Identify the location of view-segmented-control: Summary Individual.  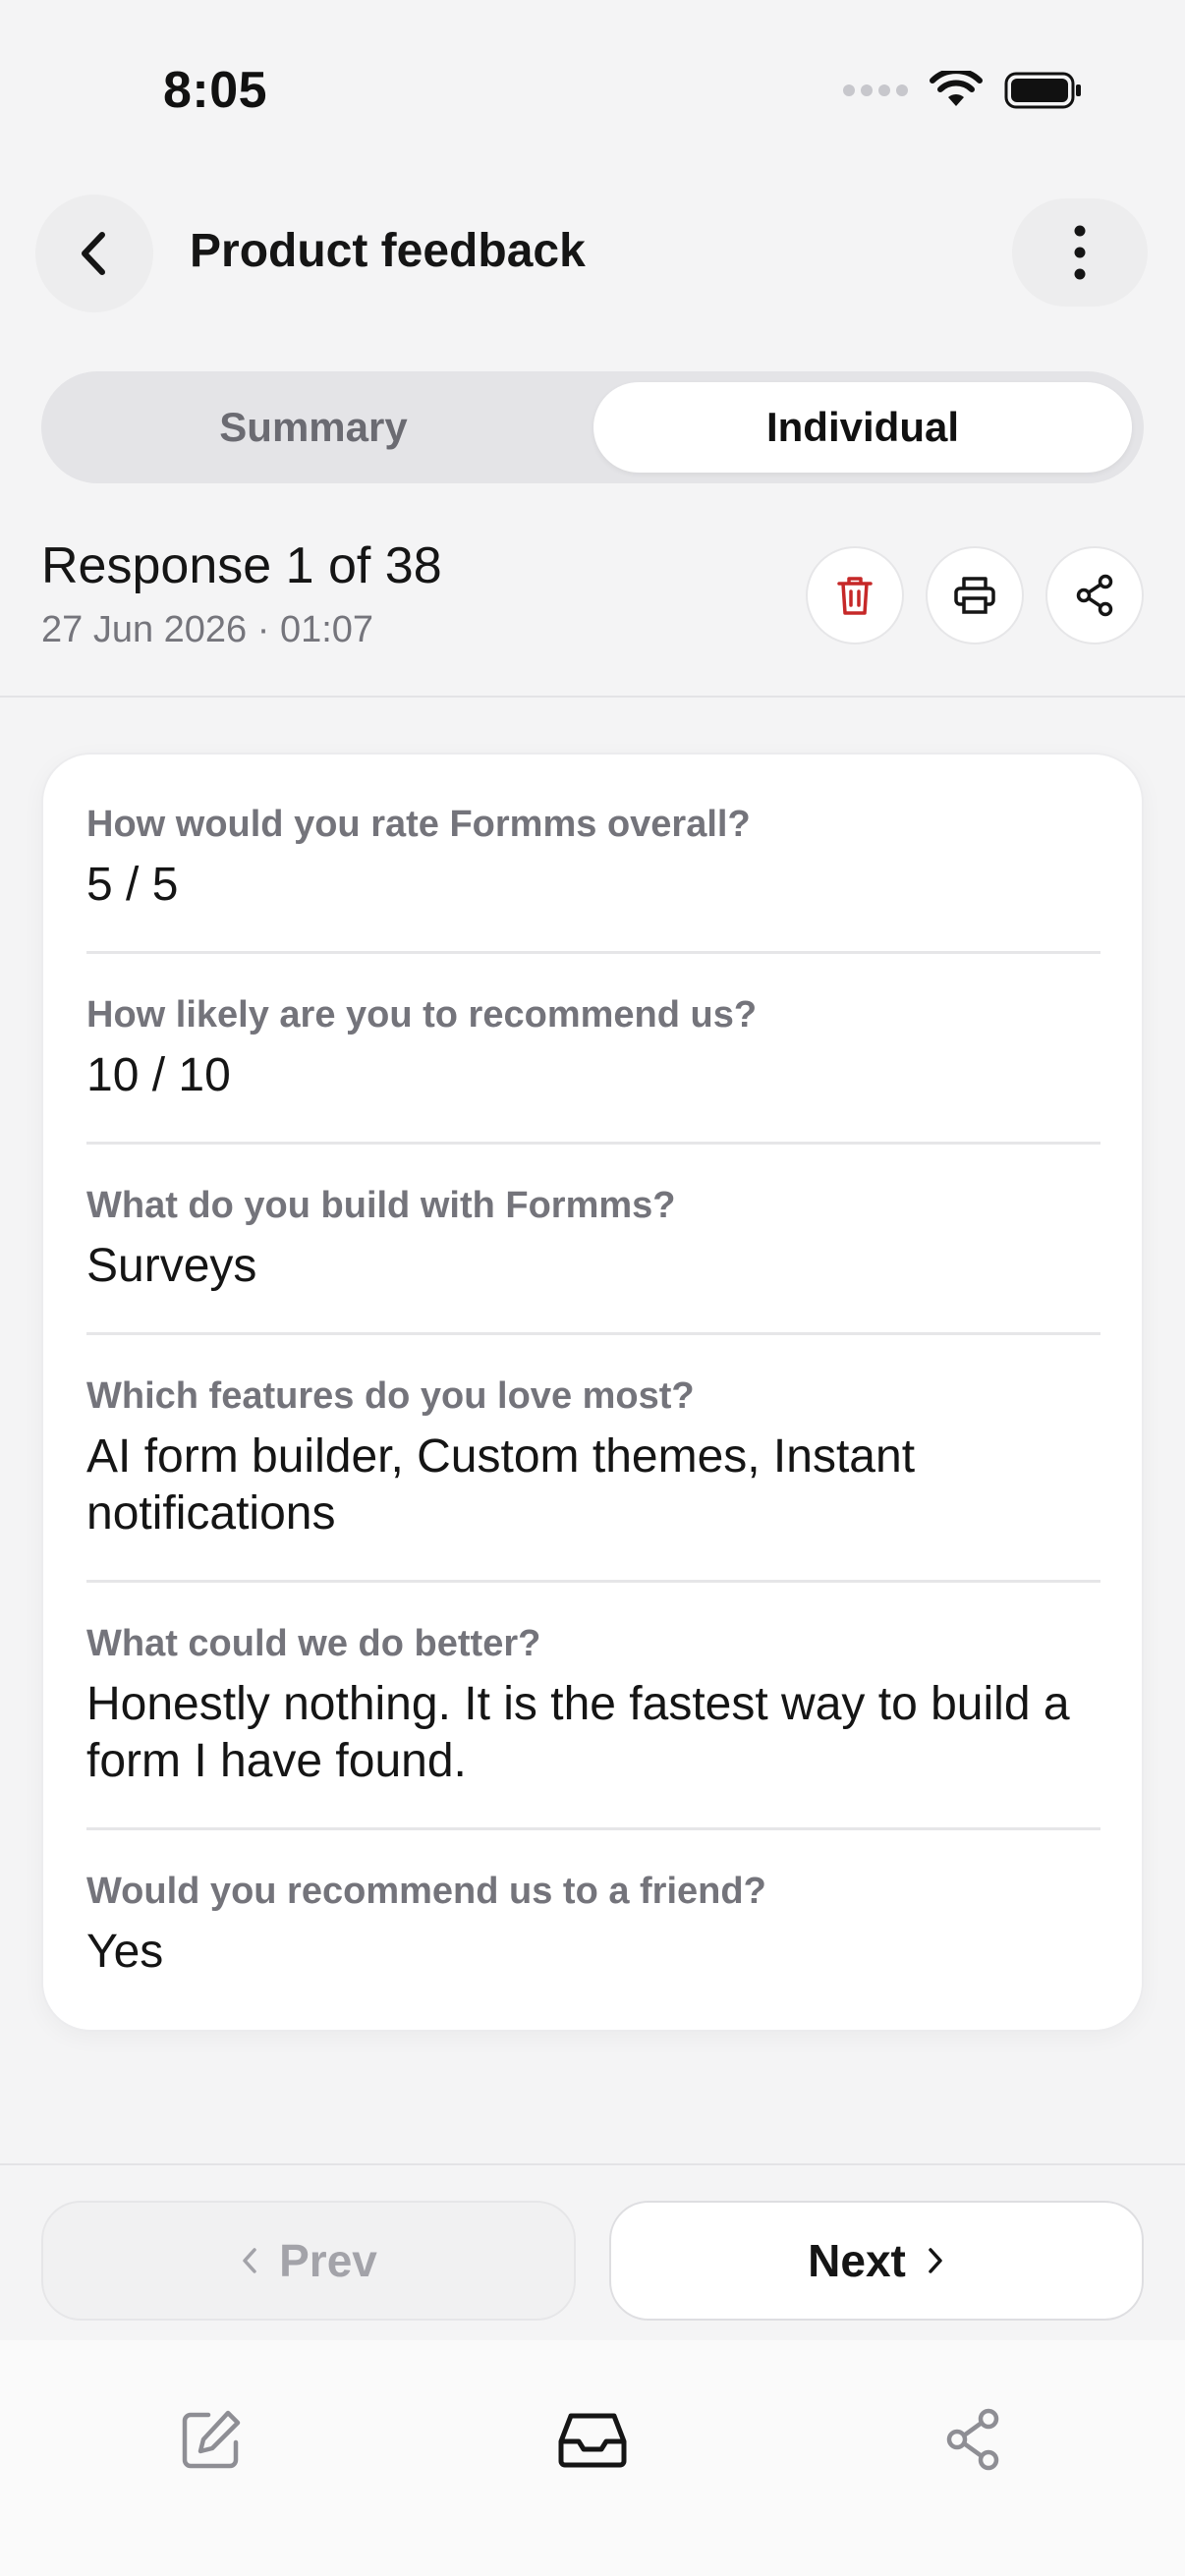
(592, 427).